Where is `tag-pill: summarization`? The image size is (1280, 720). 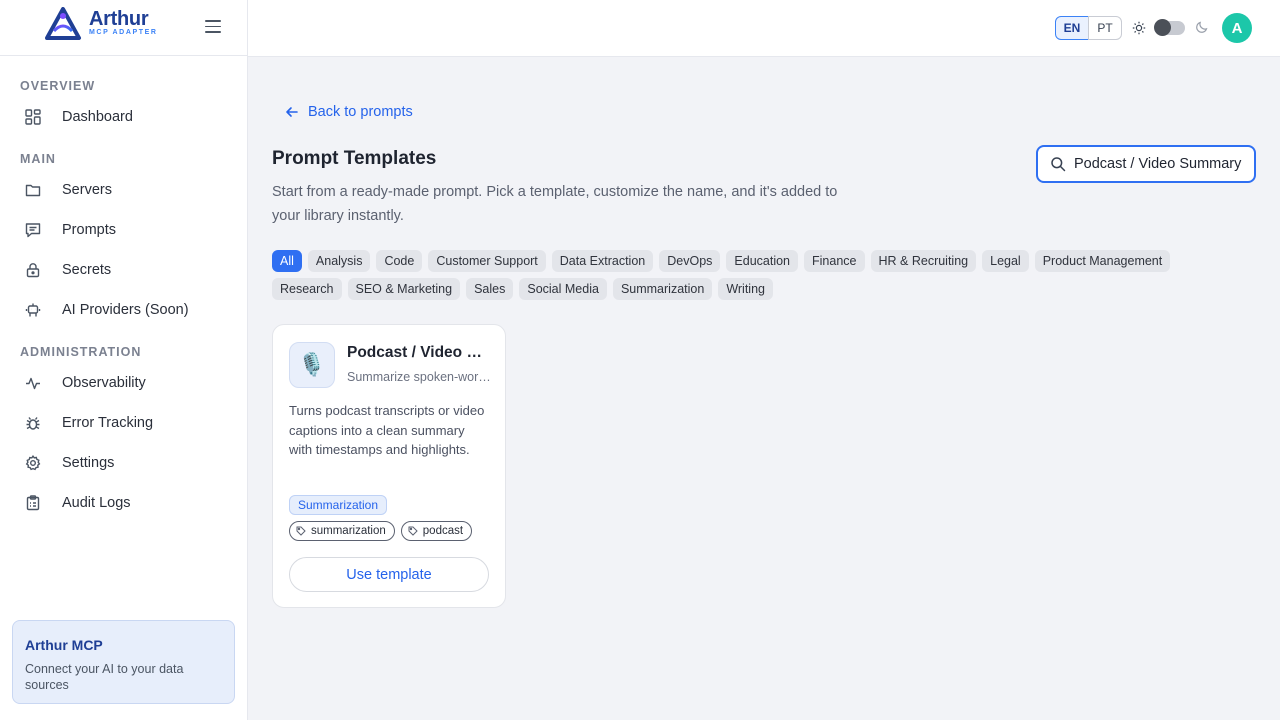
tag-pill: summarization is located at coordinates (342, 531).